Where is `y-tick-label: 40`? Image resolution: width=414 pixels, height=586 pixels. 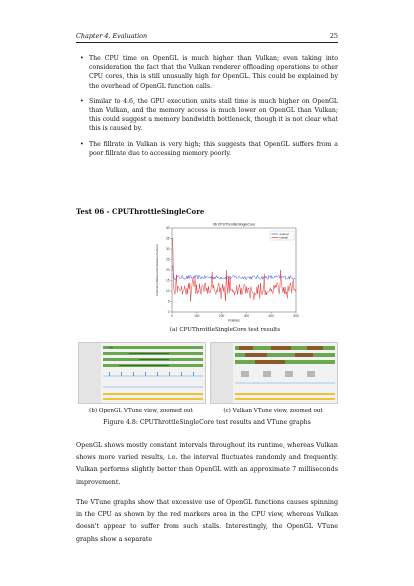 y-tick-label: 40 is located at coordinates (168, 228).